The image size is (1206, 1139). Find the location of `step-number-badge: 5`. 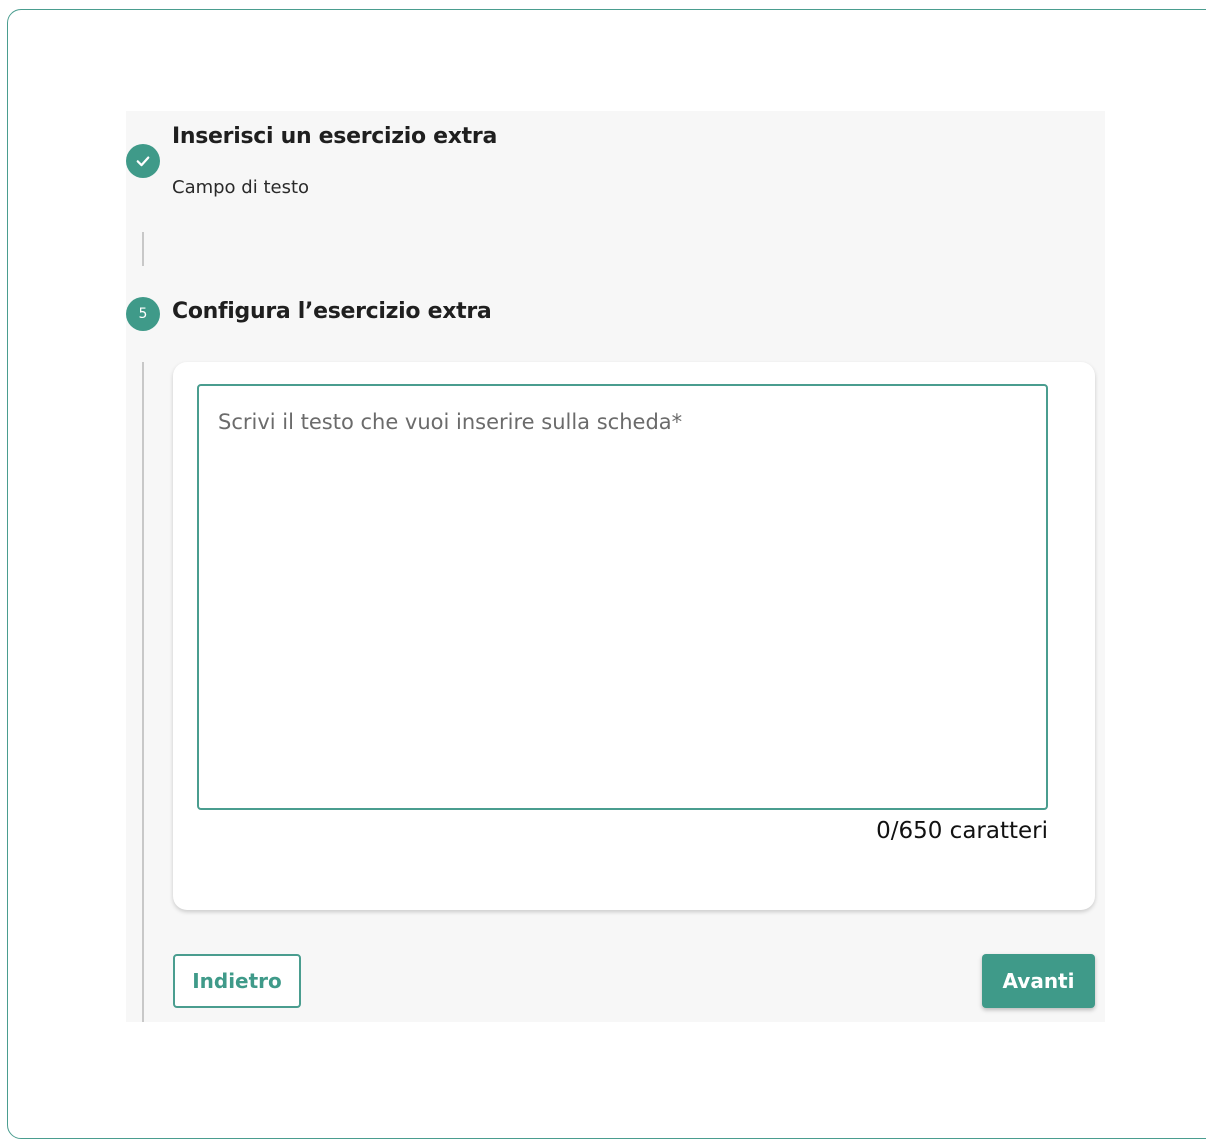

step-number-badge: 5 is located at coordinates (143, 314).